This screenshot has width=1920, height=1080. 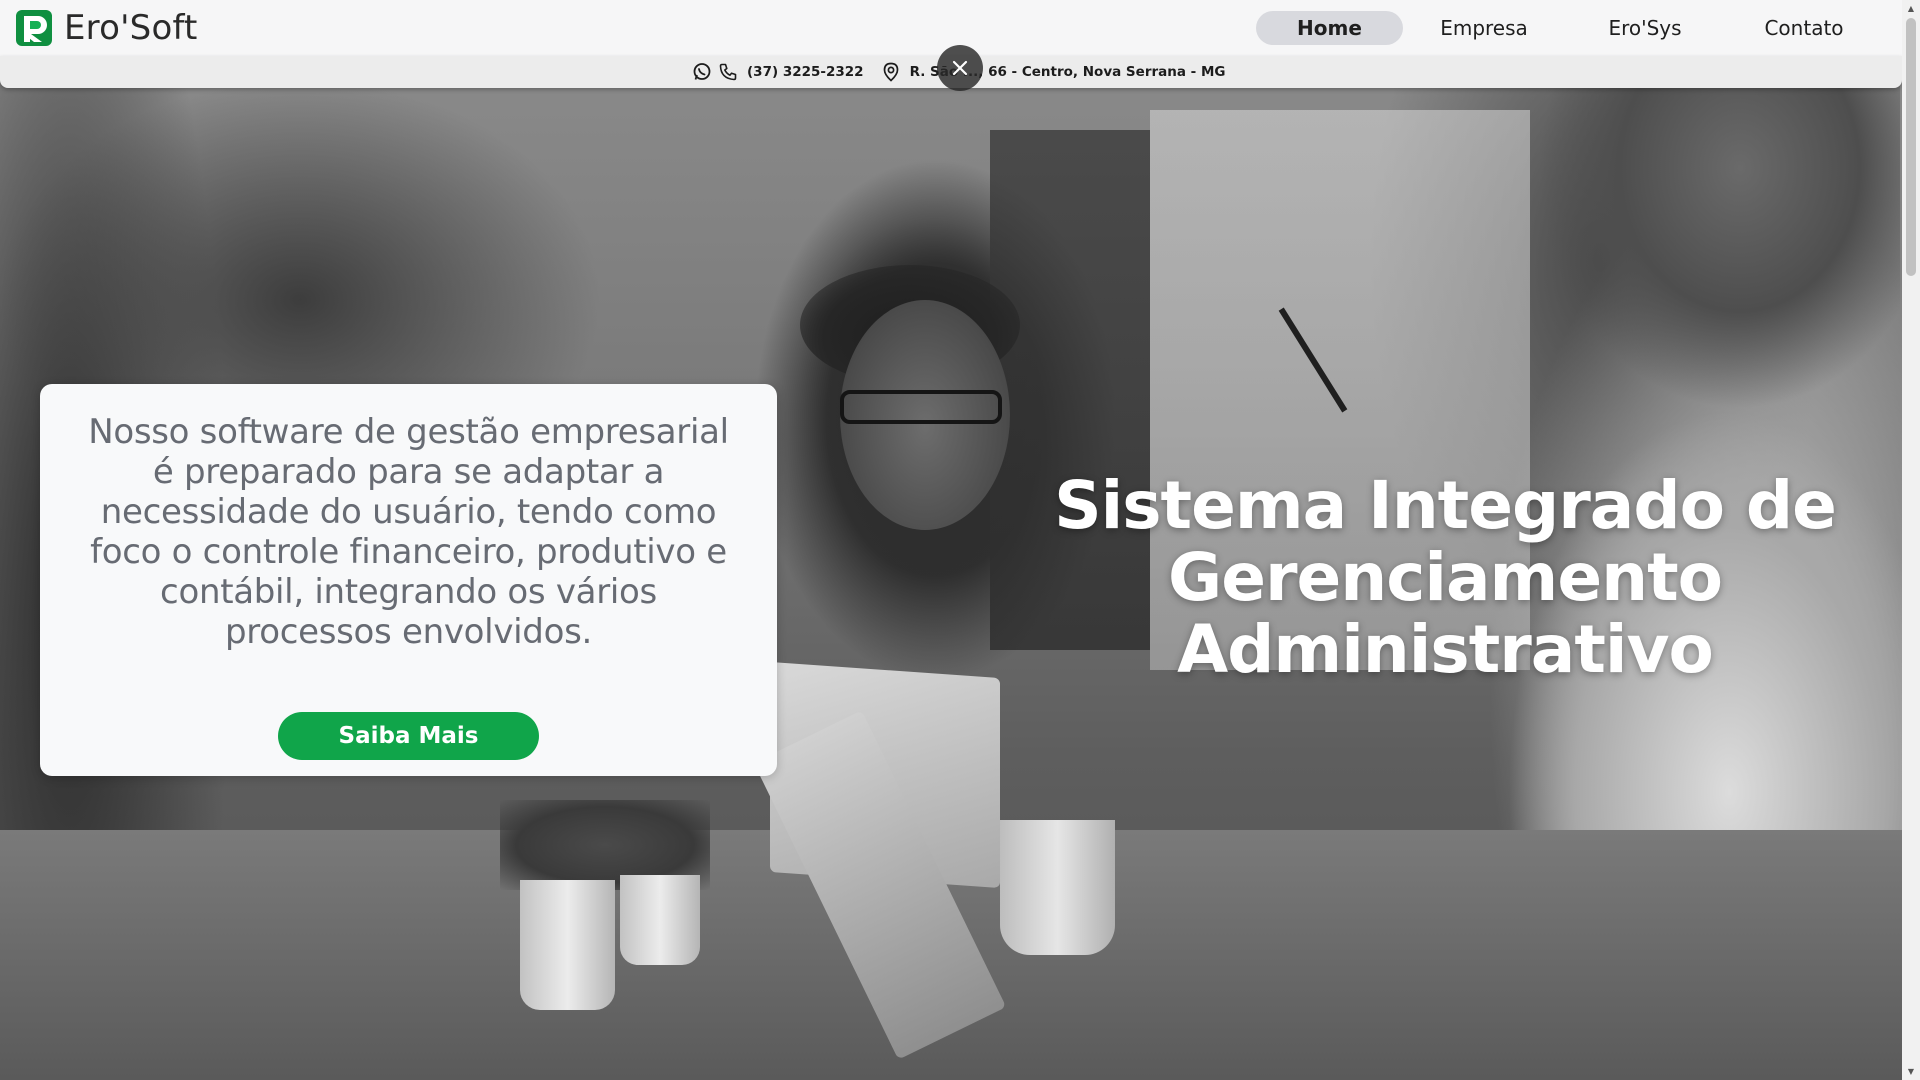 What do you see at coordinates (1911, 9) in the screenshot?
I see `scroll-up-arrow-icon: ▲` at bounding box center [1911, 9].